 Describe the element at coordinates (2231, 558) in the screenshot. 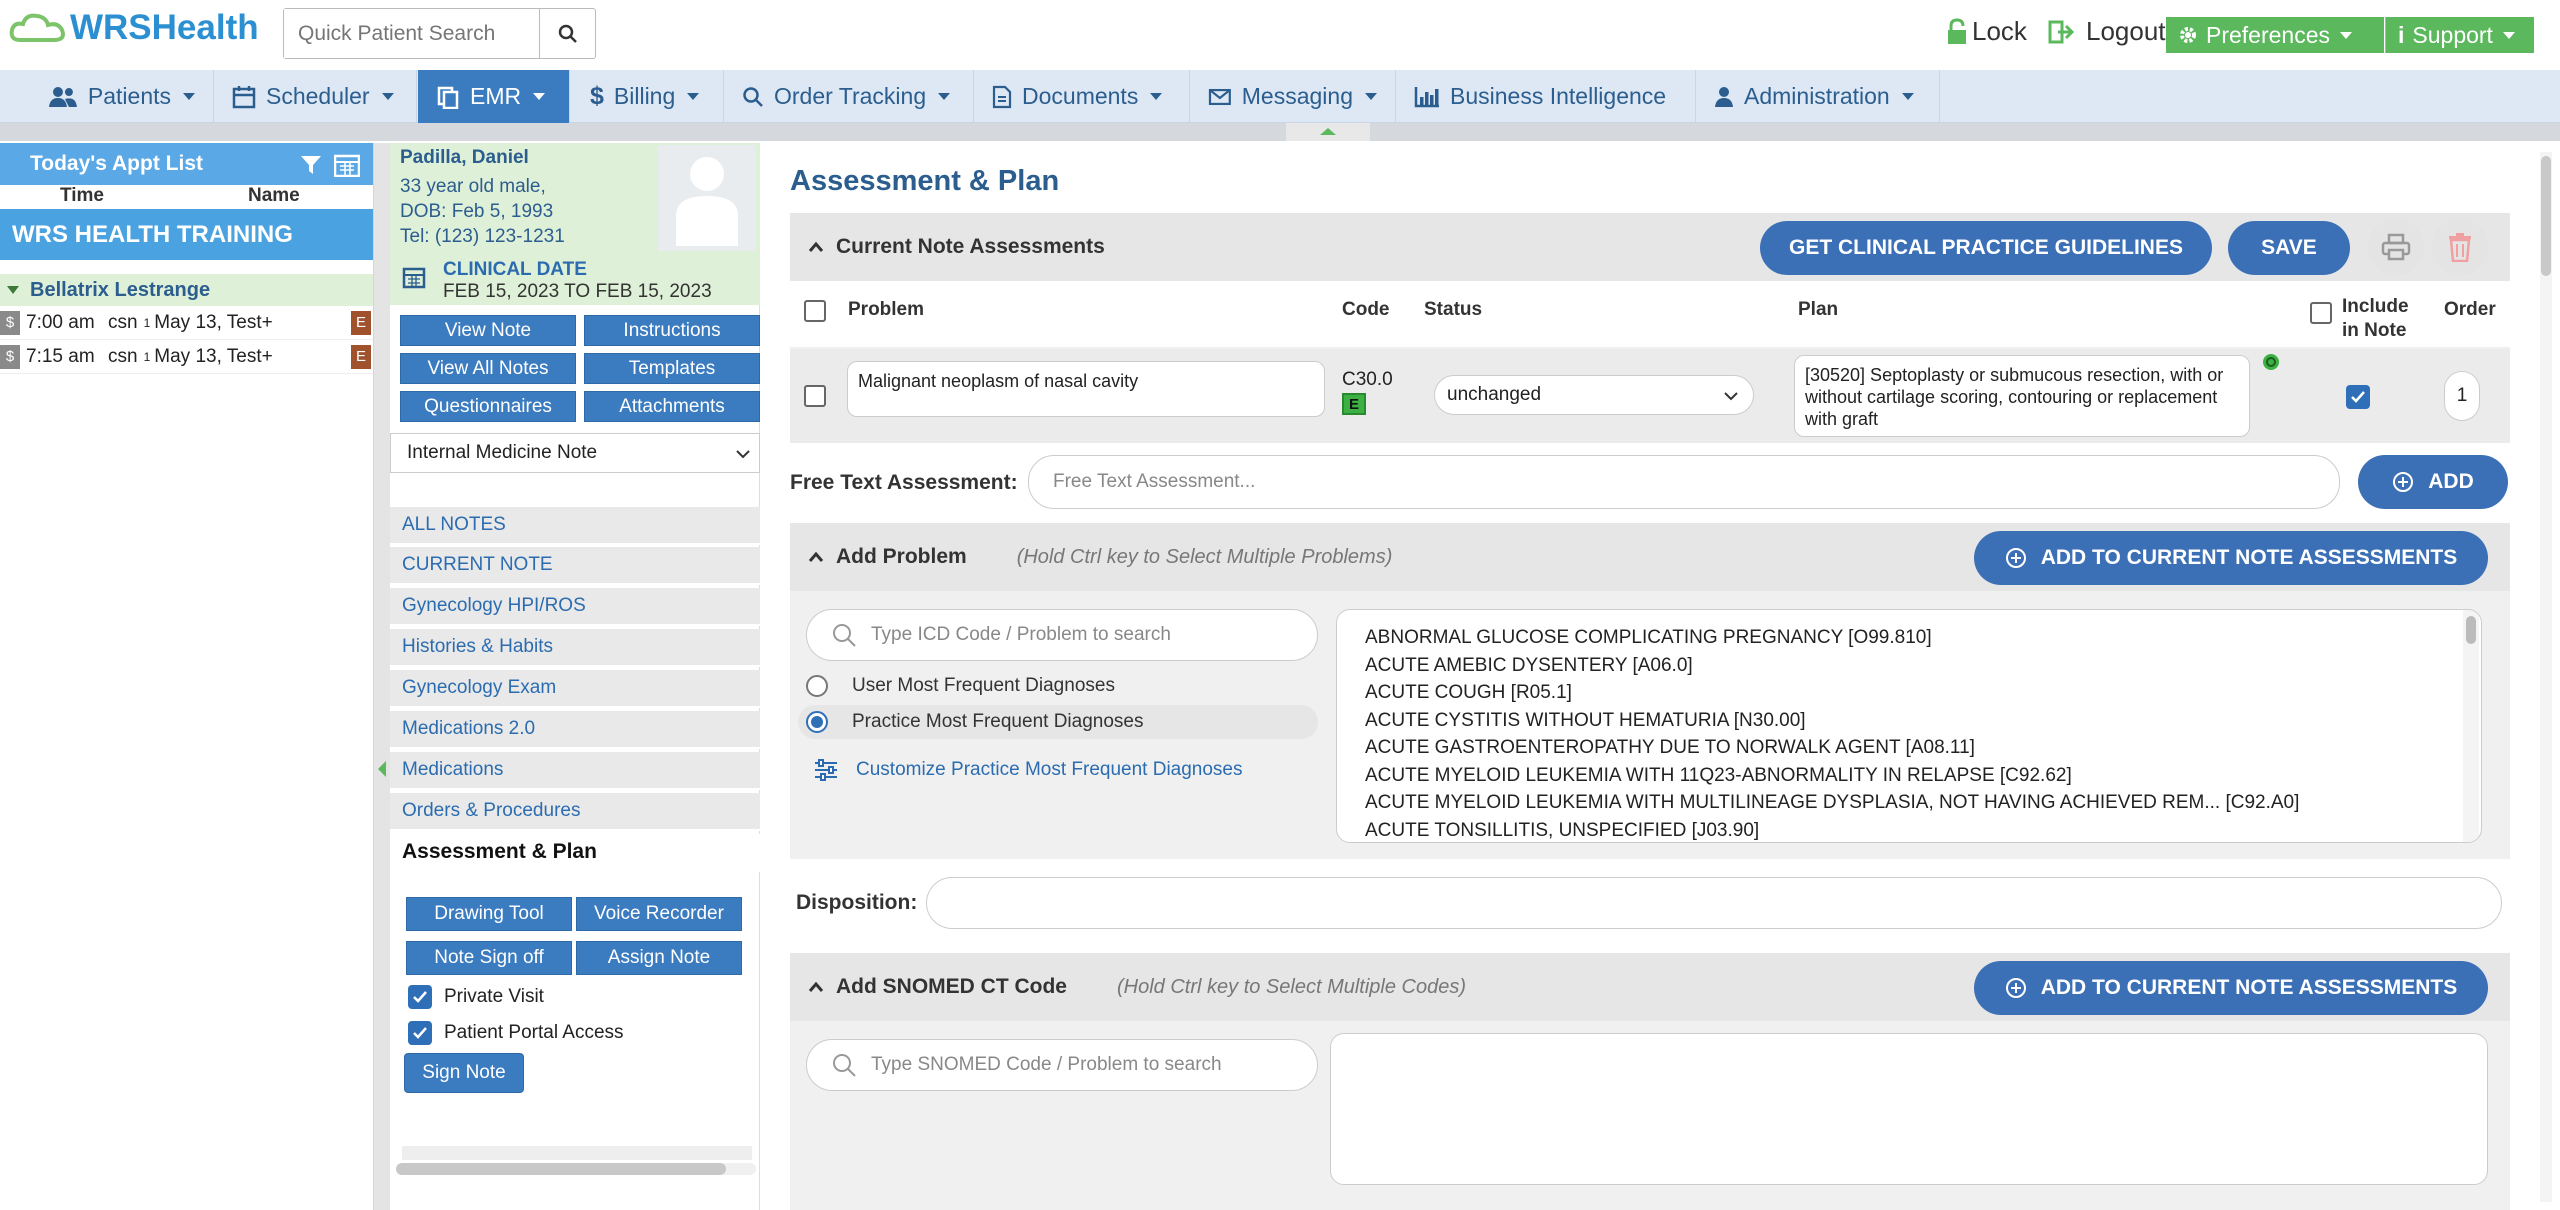

I see `add-to-current-assessments-button: ADD TO CURRENT NOTE ASSESSMENTS` at that location.